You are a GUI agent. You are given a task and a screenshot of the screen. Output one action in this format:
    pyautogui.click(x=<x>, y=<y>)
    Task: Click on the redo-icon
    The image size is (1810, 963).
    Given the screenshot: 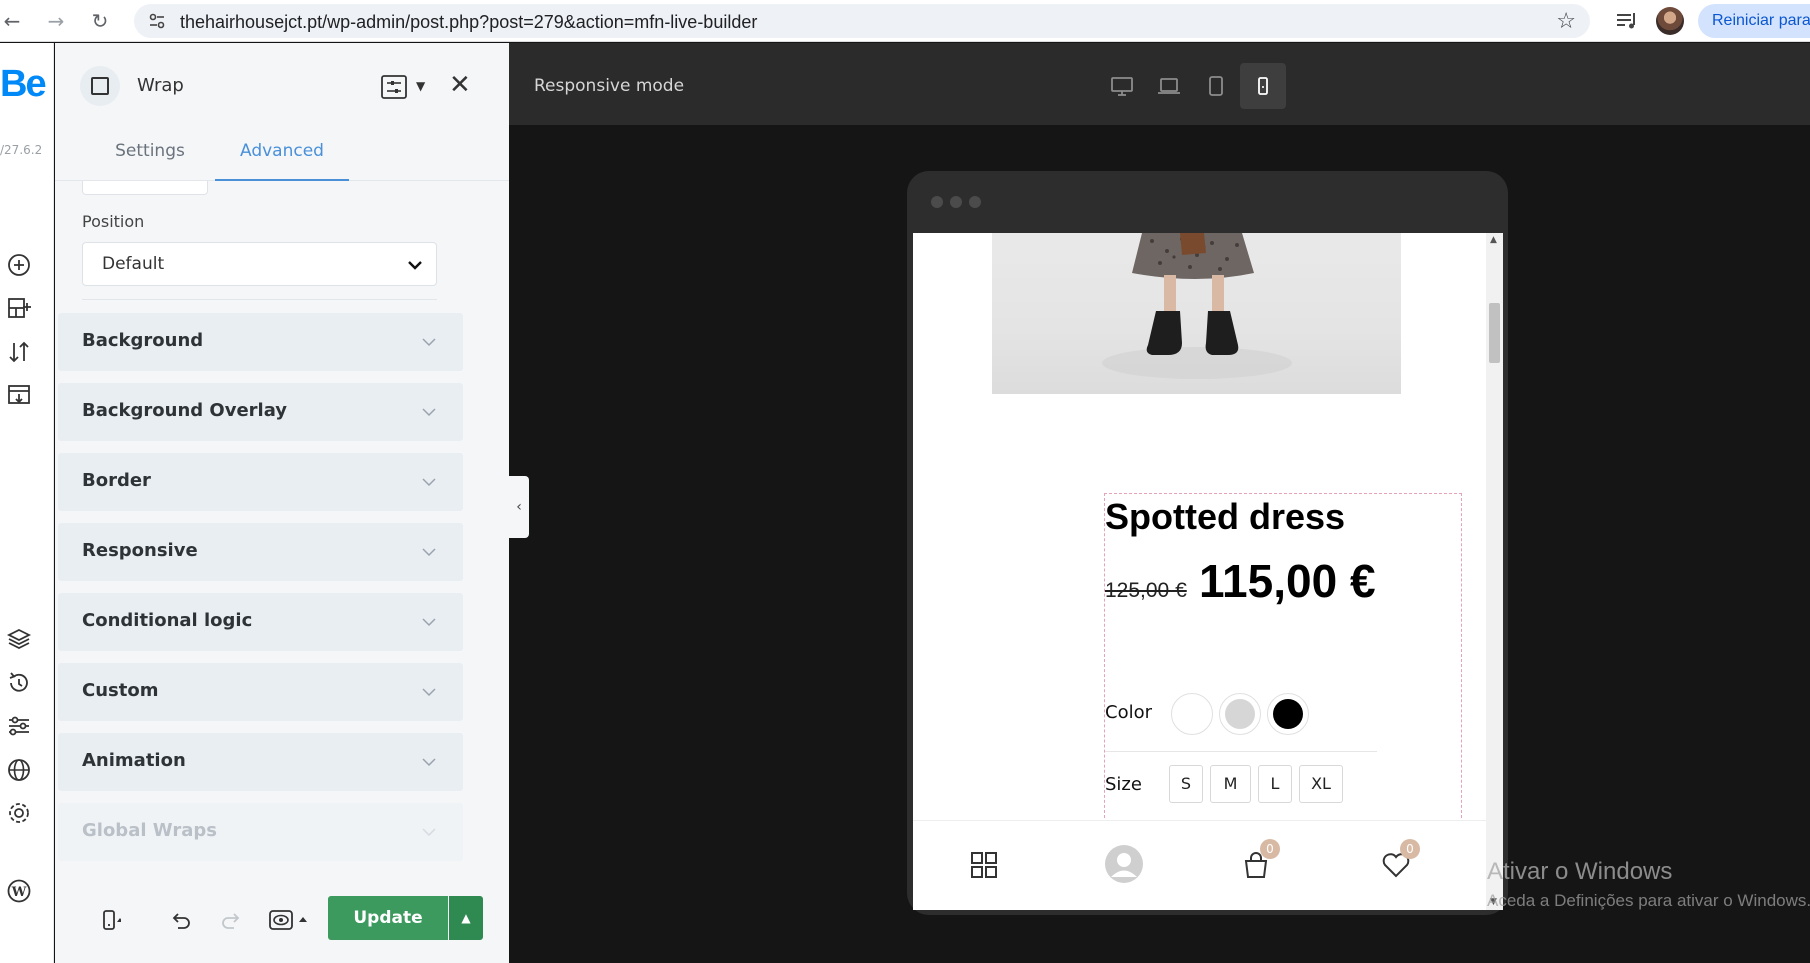 What is the action you would take?
    pyautogui.click(x=231, y=920)
    